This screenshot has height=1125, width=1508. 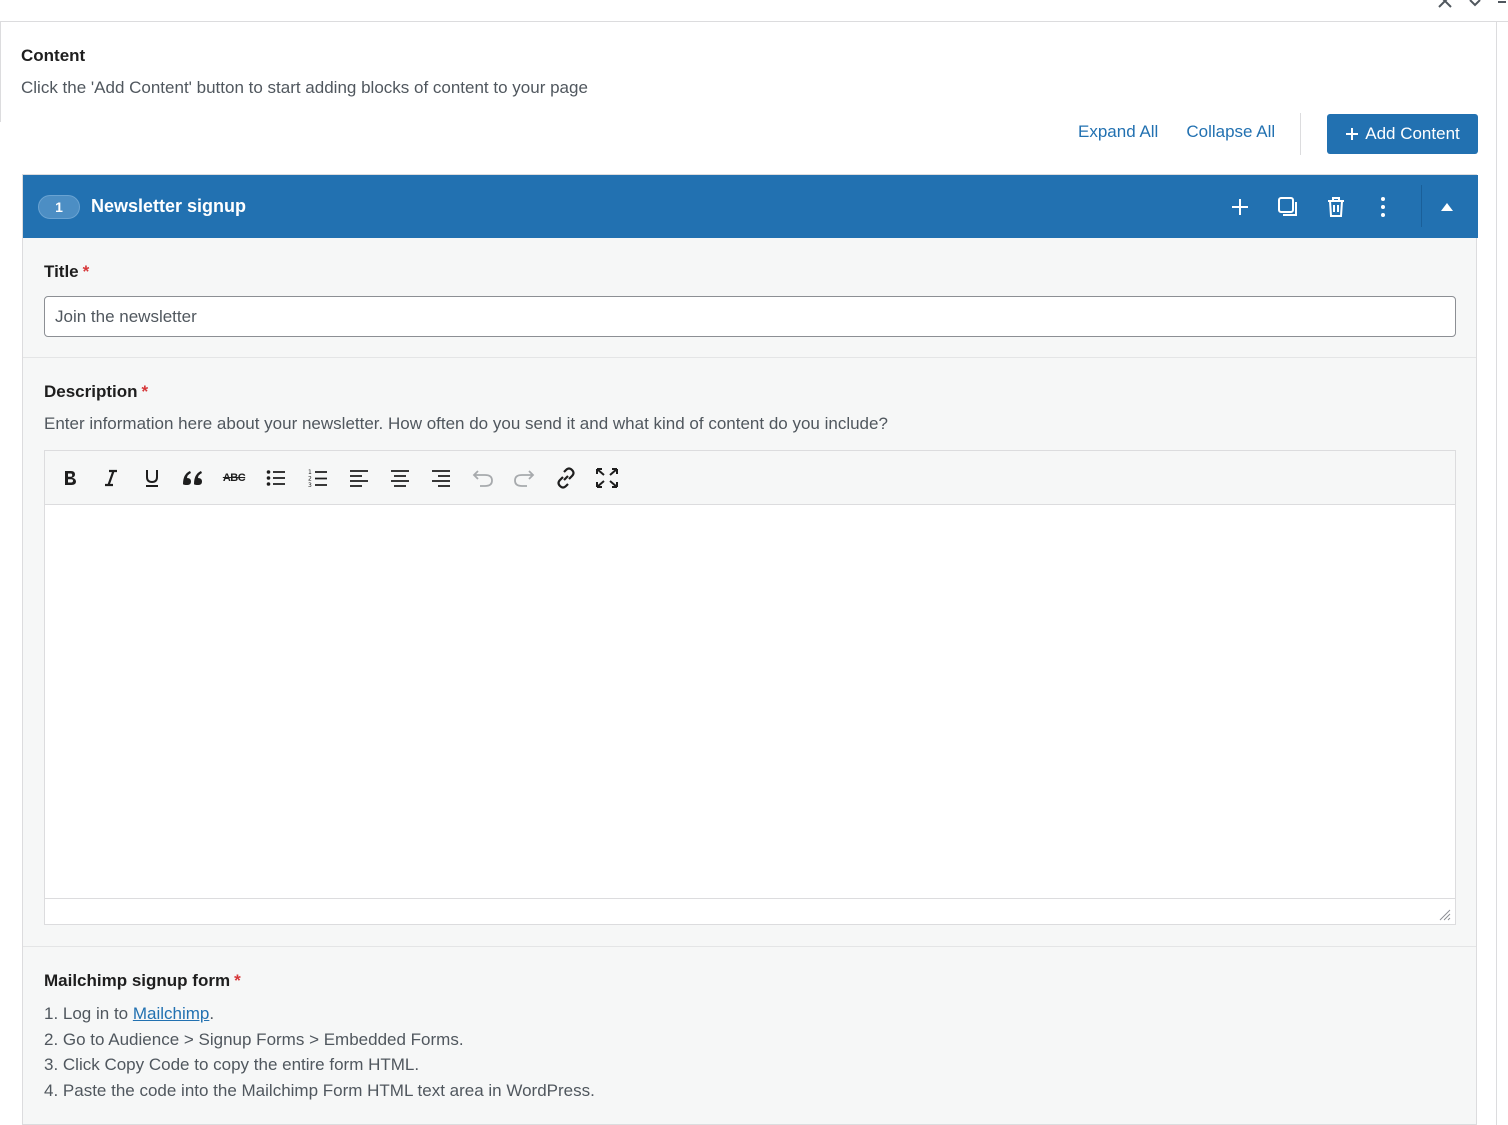 I want to click on align-right-icon, so click(x=441, y=478).